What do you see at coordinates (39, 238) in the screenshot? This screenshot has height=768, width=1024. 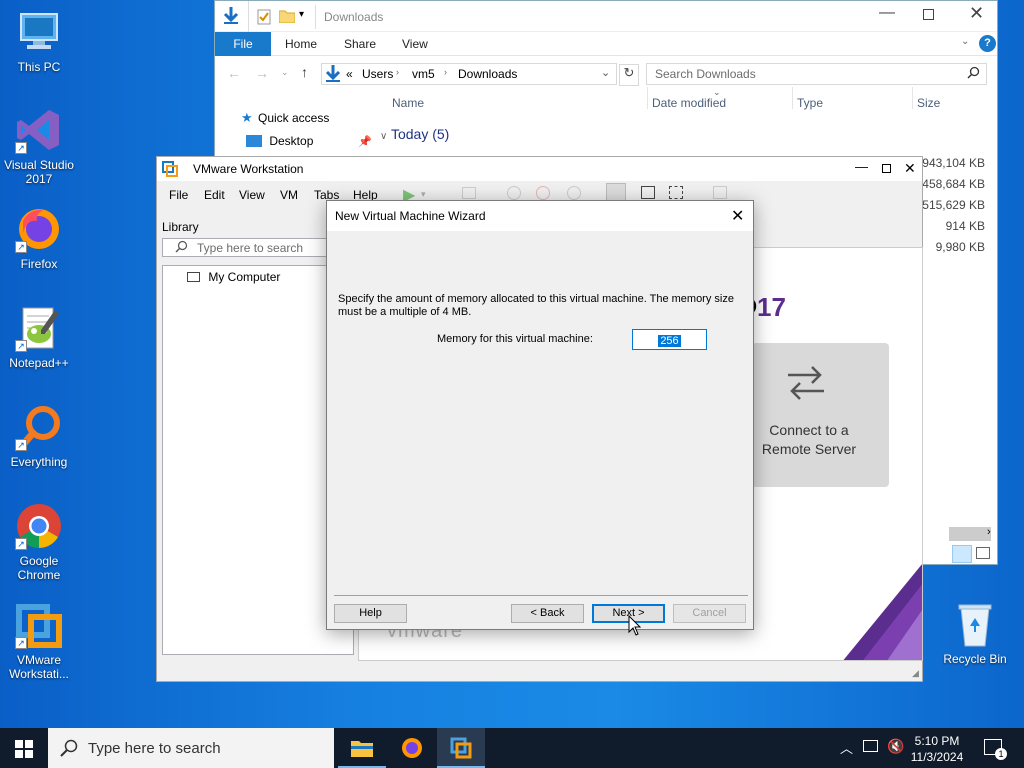 I see `desktop-icon-firefox: ↗ Firefox` at bounding box center [39, 238].